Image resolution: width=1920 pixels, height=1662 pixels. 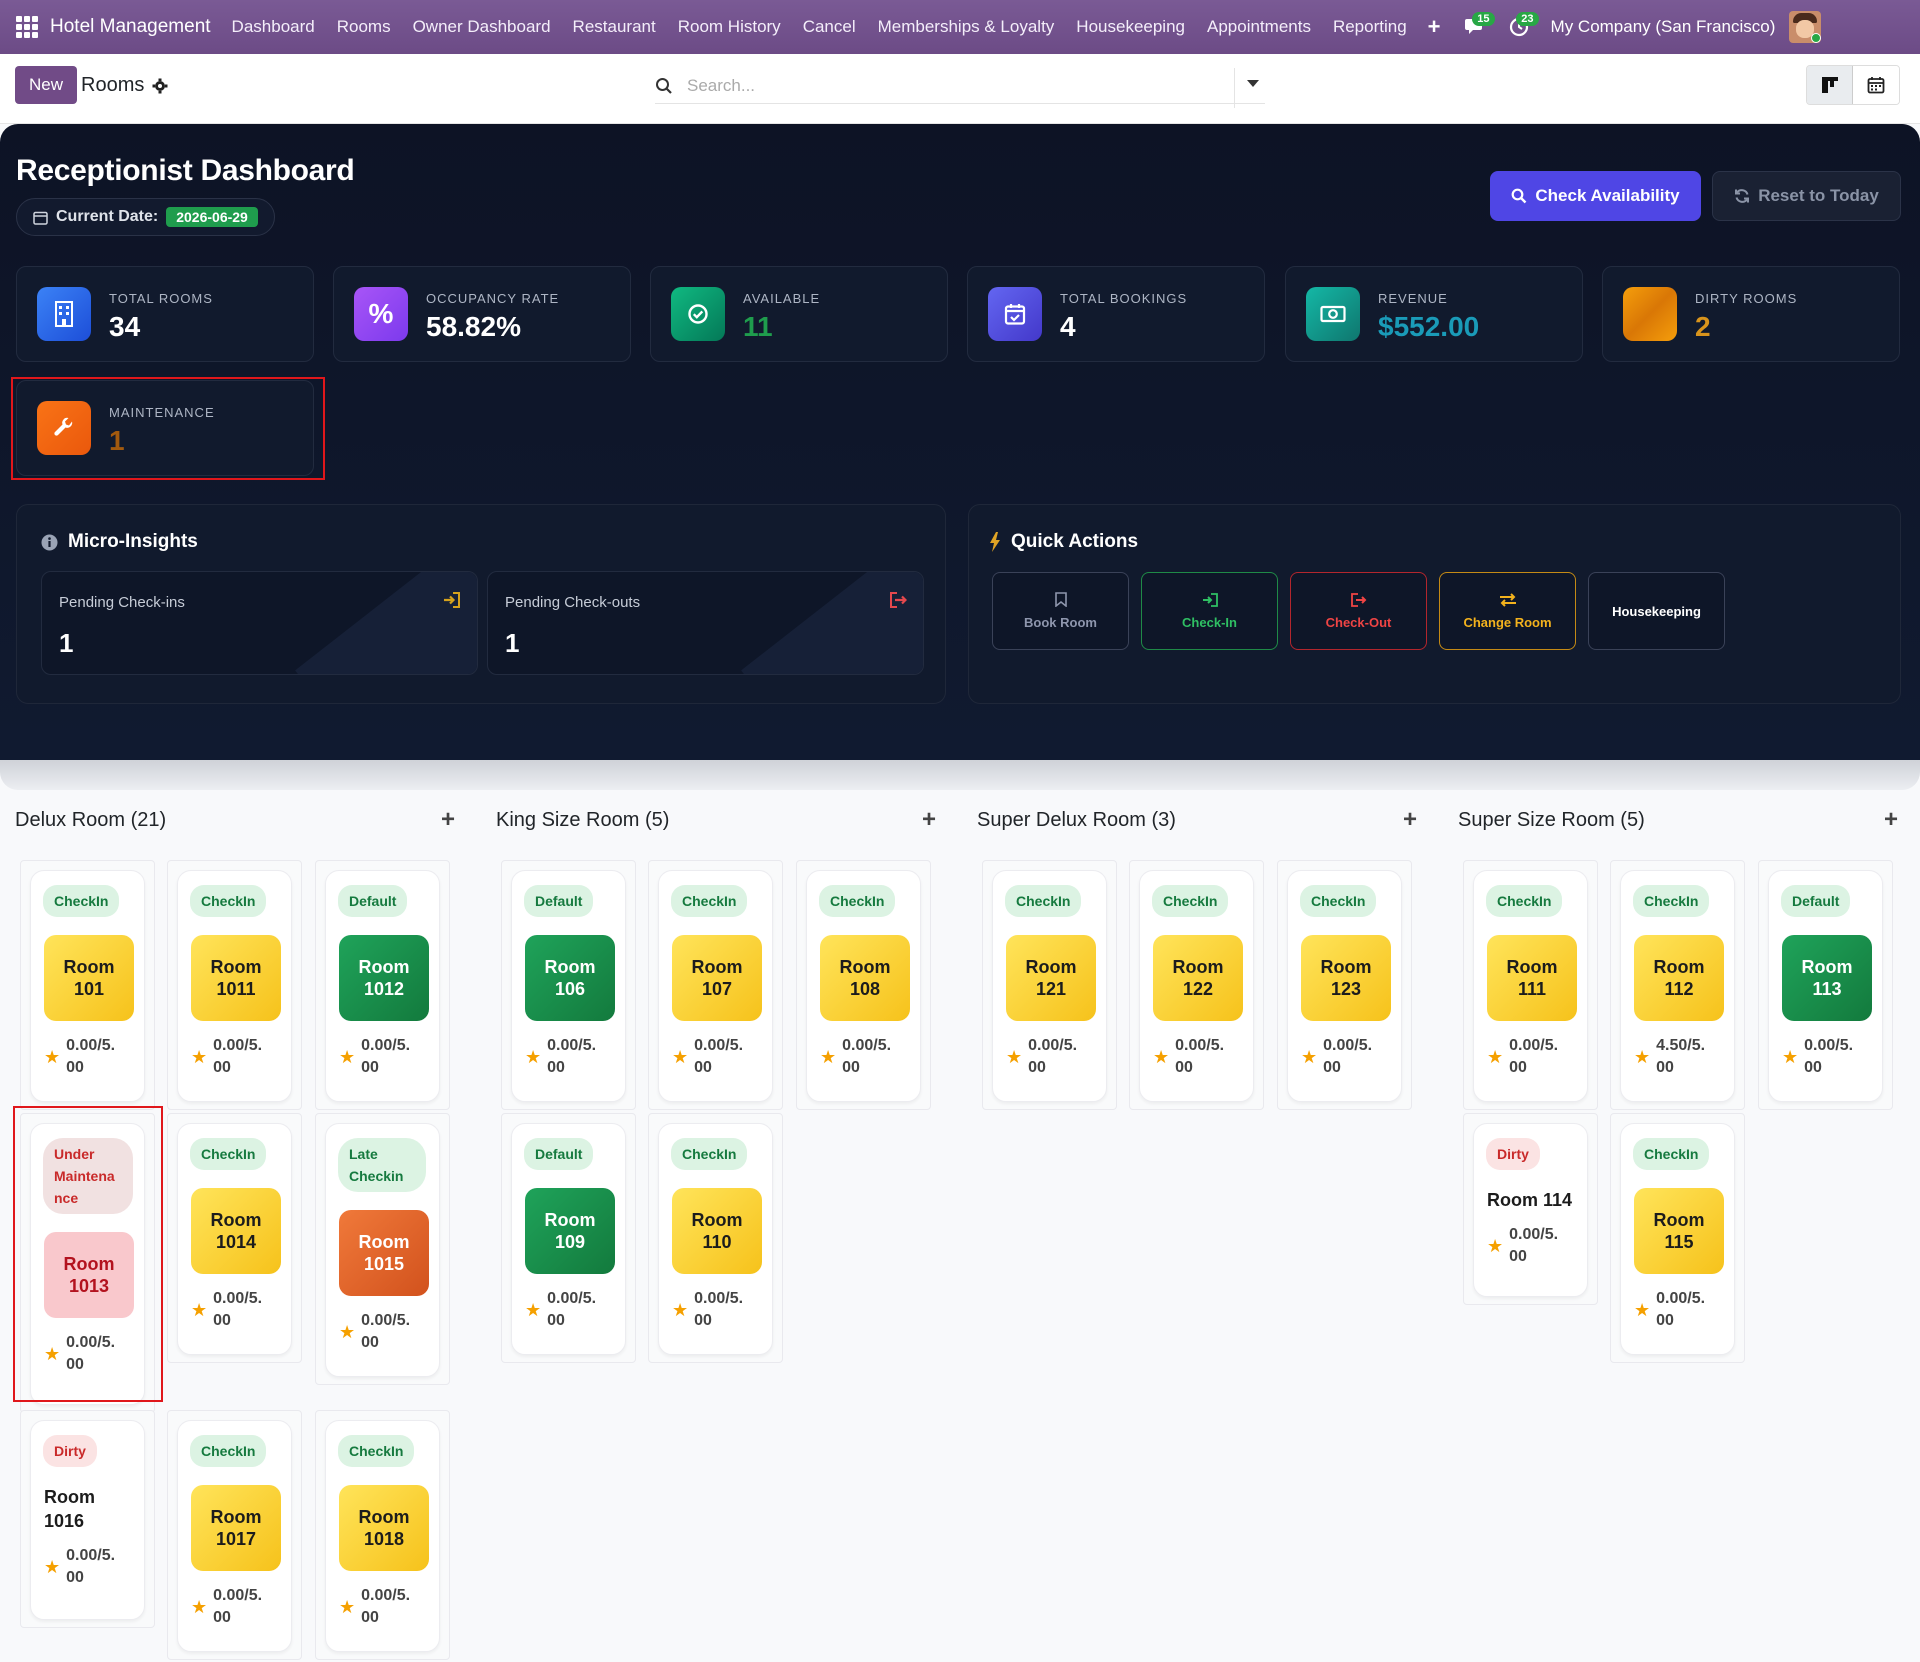 What do you see at coordinates (729, 27) in the screenshot?
I see `menu-room-history: Room History` at bounding box center [729, 27].